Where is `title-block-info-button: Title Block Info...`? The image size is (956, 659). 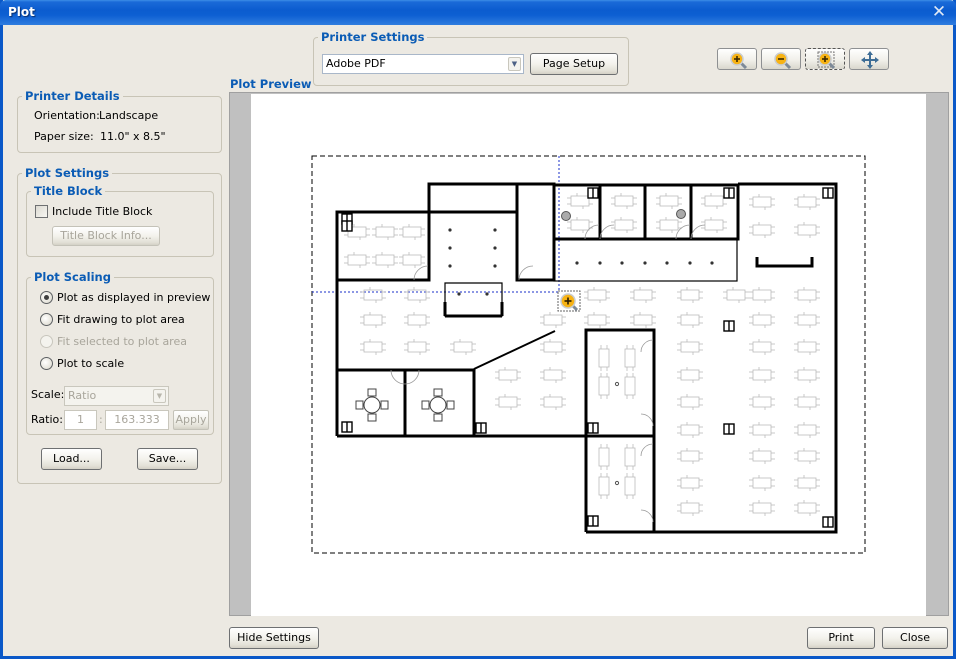
title-block-info-button: Title Block Info... is located at coordinates (106, 236).